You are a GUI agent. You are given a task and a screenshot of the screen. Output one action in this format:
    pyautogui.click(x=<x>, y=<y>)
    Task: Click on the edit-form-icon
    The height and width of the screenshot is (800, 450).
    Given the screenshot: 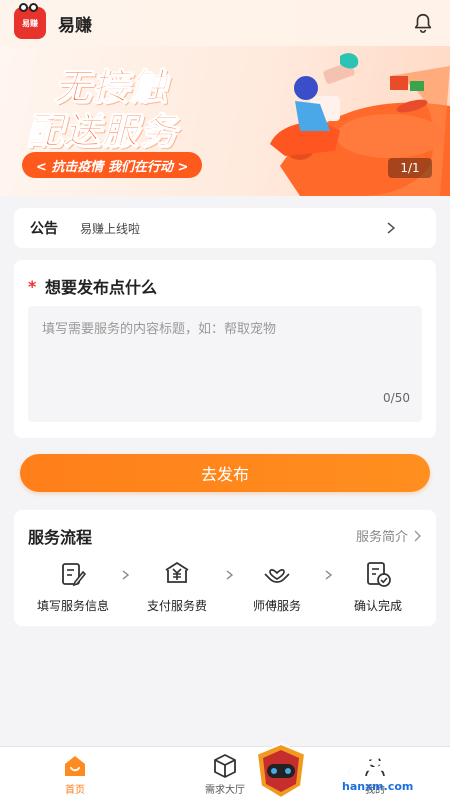 What is the action you would take?
    pyautogui.click(x=74, y=575)
    